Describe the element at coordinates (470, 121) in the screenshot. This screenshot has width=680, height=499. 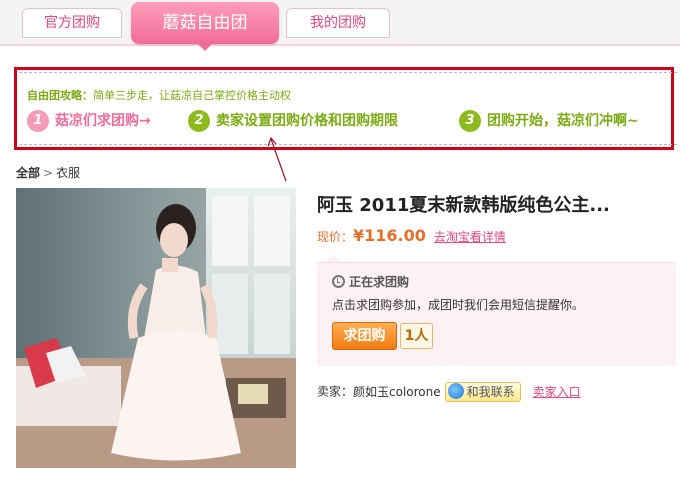
I see `step-number: 3` at that location.